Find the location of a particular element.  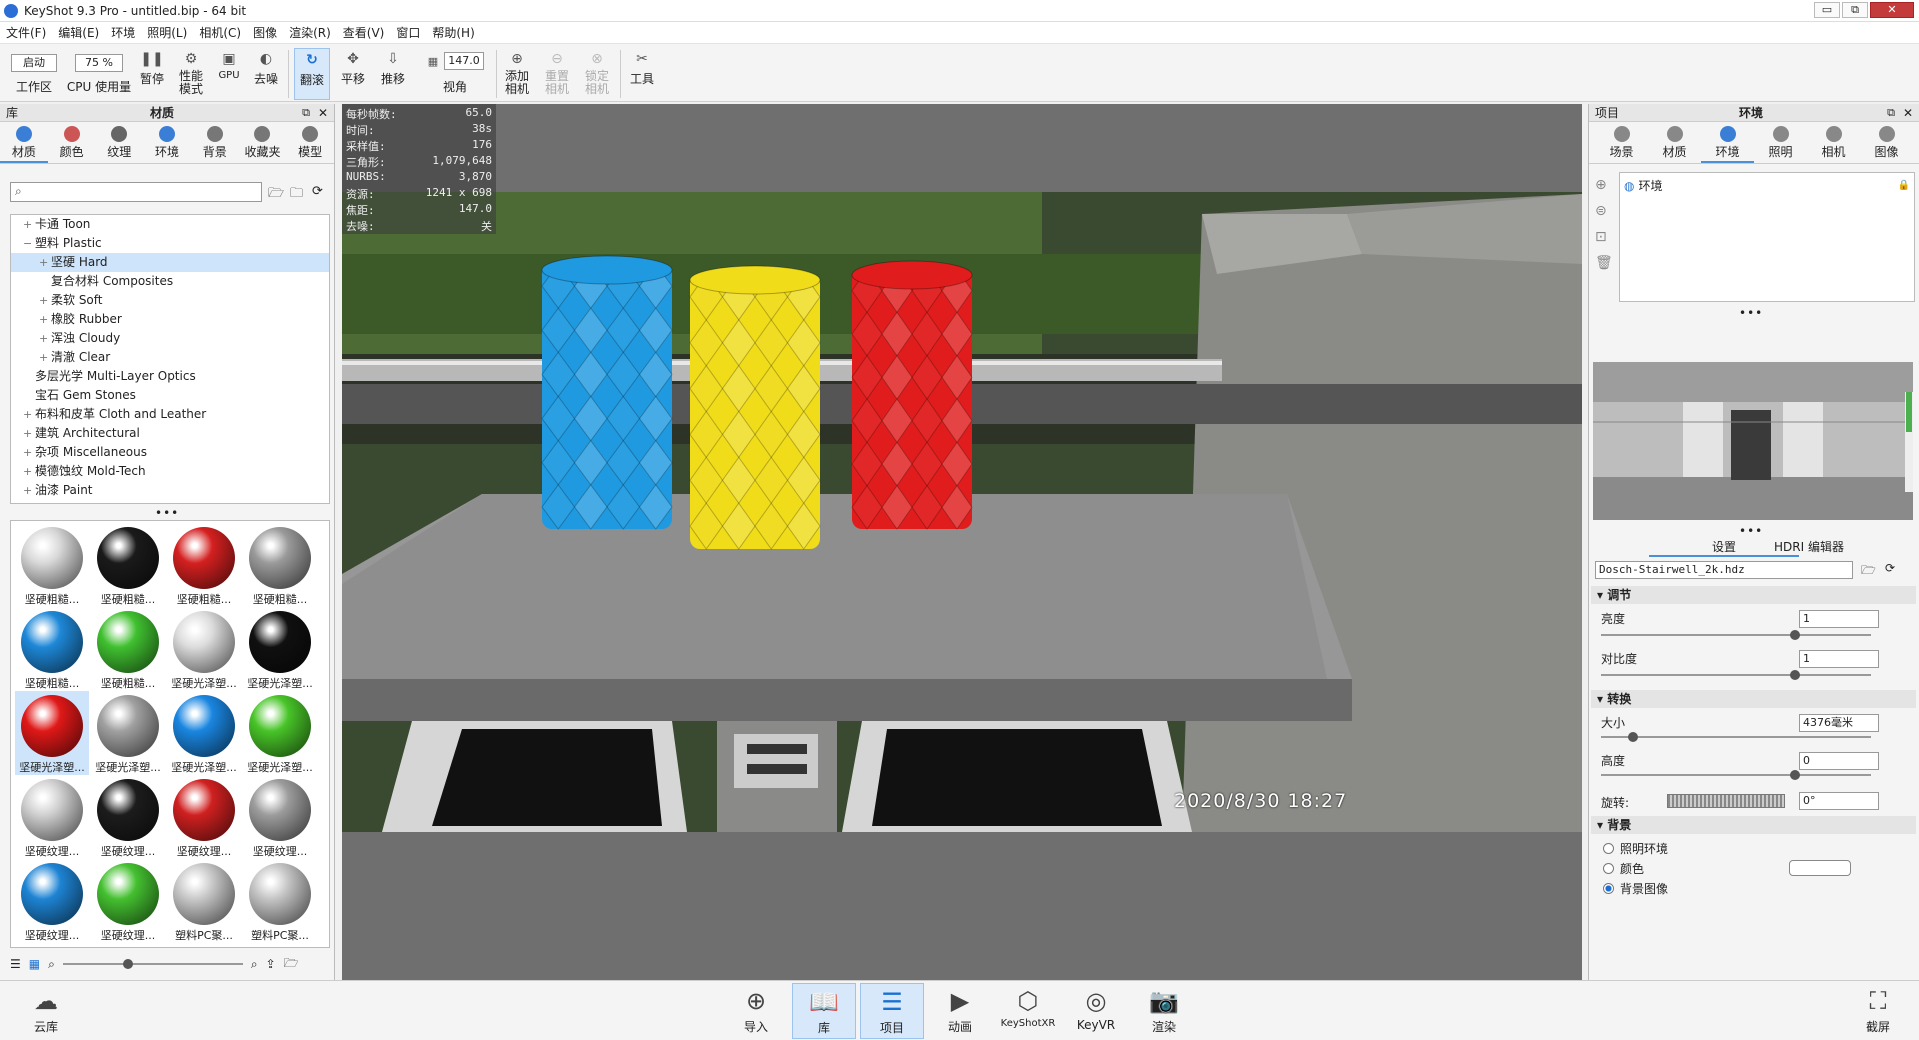

tree-node: 复合材料 Composites is located at coordinates (170, 281).